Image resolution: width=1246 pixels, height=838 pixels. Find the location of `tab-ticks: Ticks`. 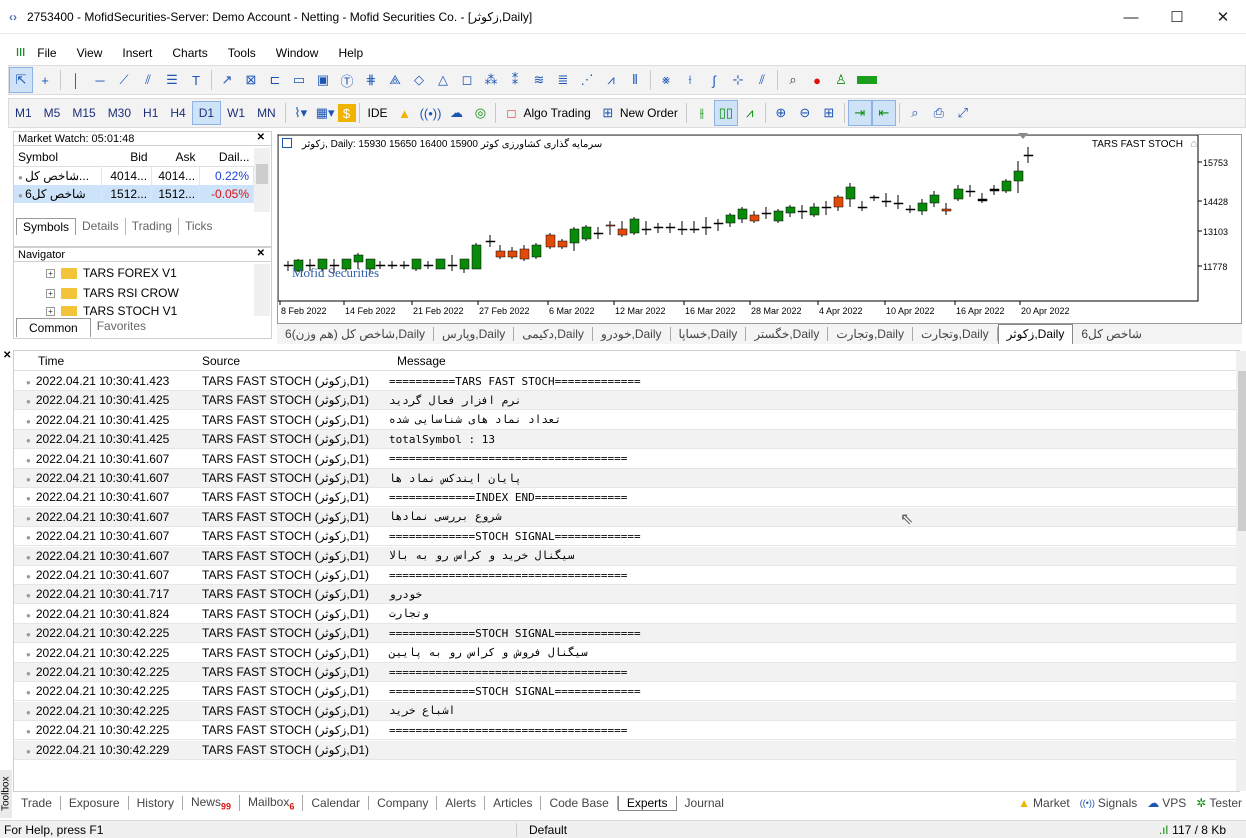

tab-ticks: Ticks is located at coordinates (199, 226).